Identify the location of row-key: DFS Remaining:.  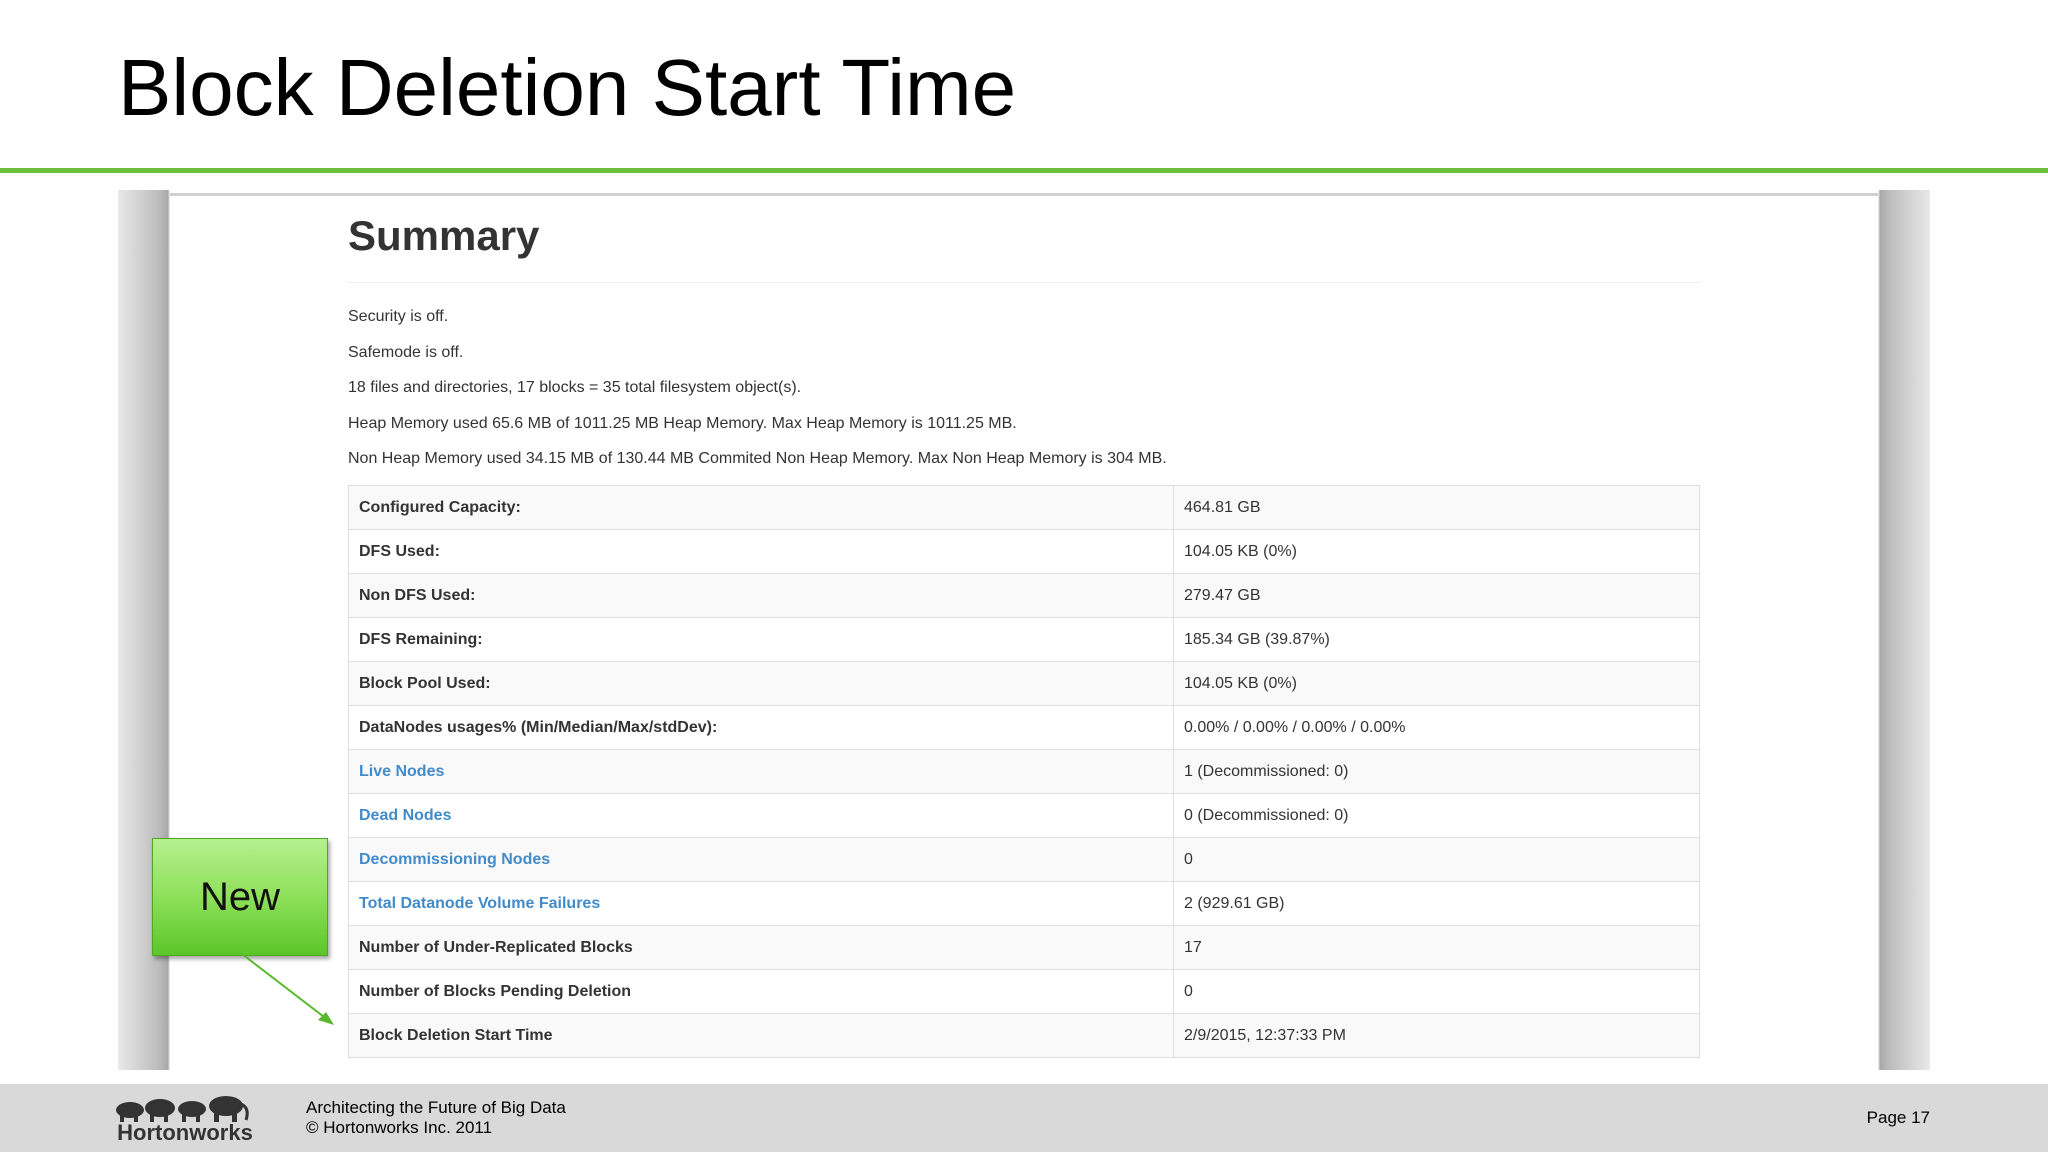
(761, 639).